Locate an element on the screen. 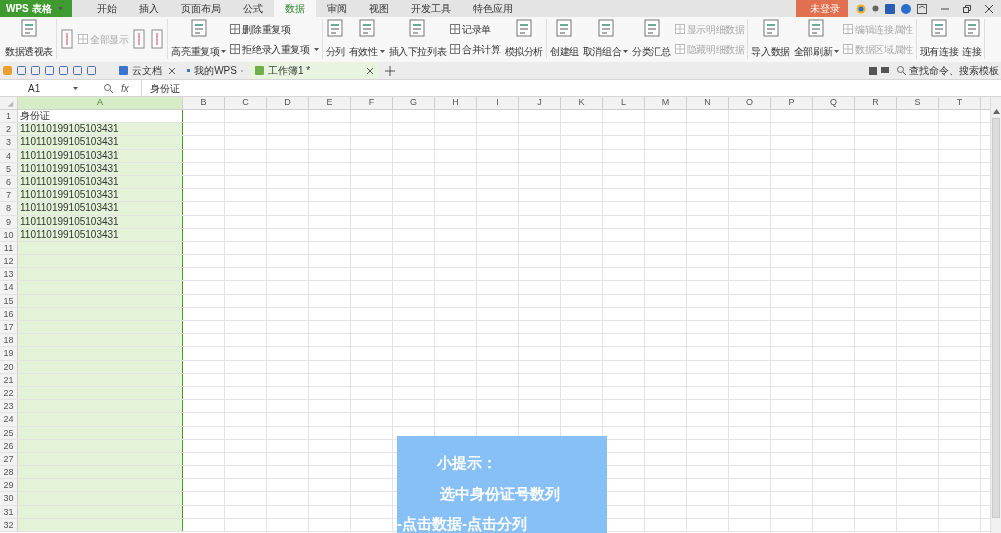  row-header: 1 is located at coordinates (9, 116).